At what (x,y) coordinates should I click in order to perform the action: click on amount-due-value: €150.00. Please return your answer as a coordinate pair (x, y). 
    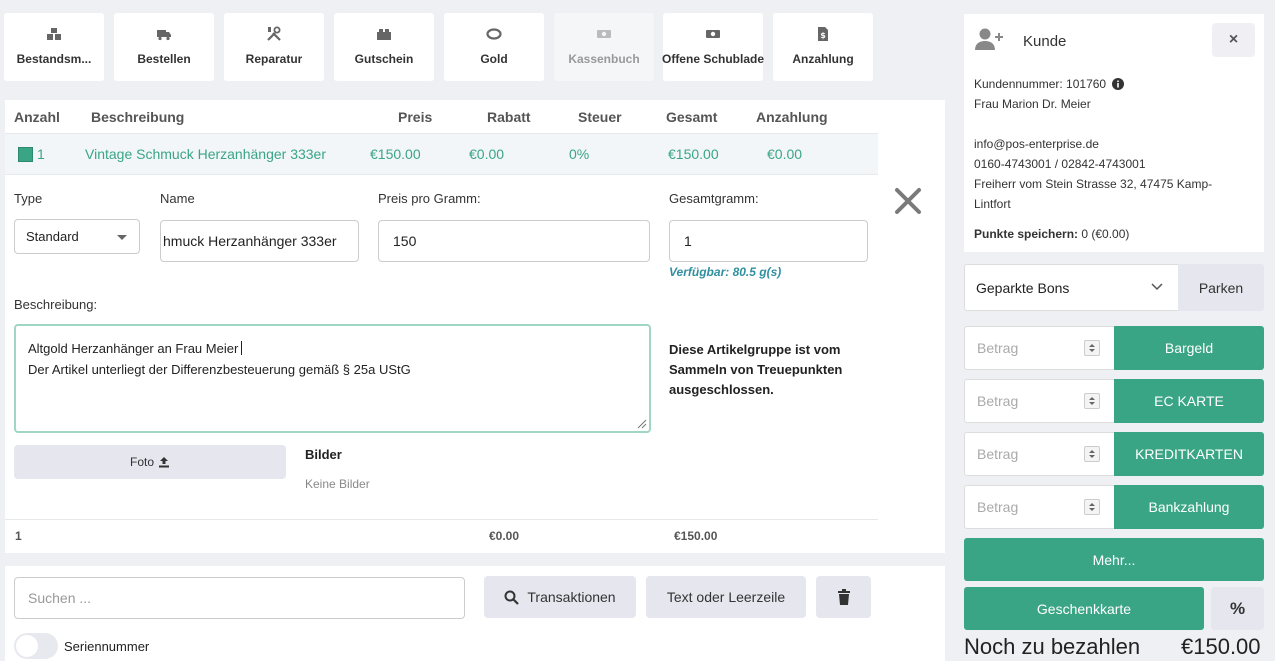
    Looking at the image, I should click on (1221, 646).